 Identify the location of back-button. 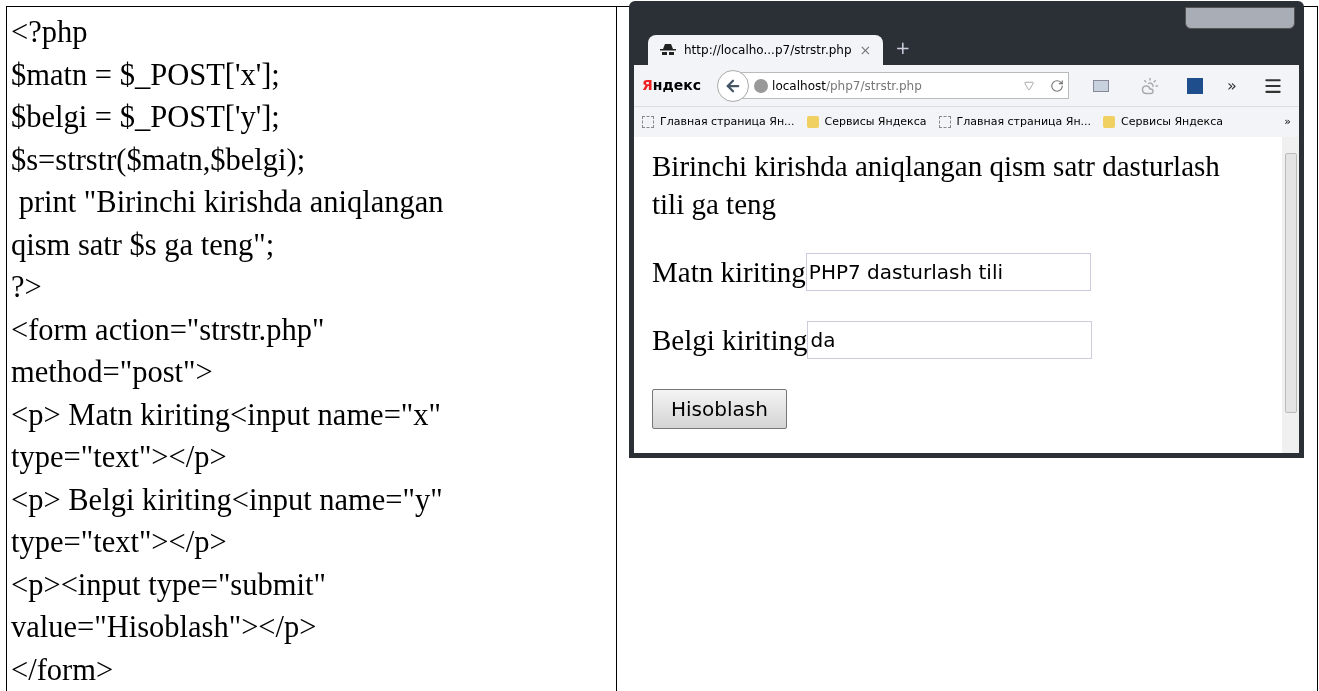
(733, 85).